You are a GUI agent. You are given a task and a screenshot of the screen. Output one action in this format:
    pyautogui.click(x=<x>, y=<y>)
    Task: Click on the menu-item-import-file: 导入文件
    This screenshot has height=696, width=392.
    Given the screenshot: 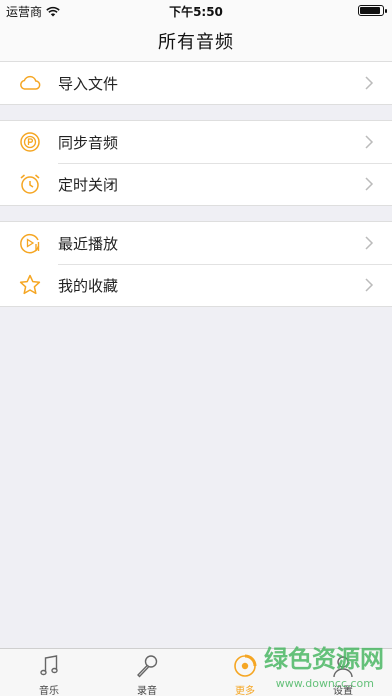 What is the action you would take?
    pyautogui.click(x=196, y=83)
    